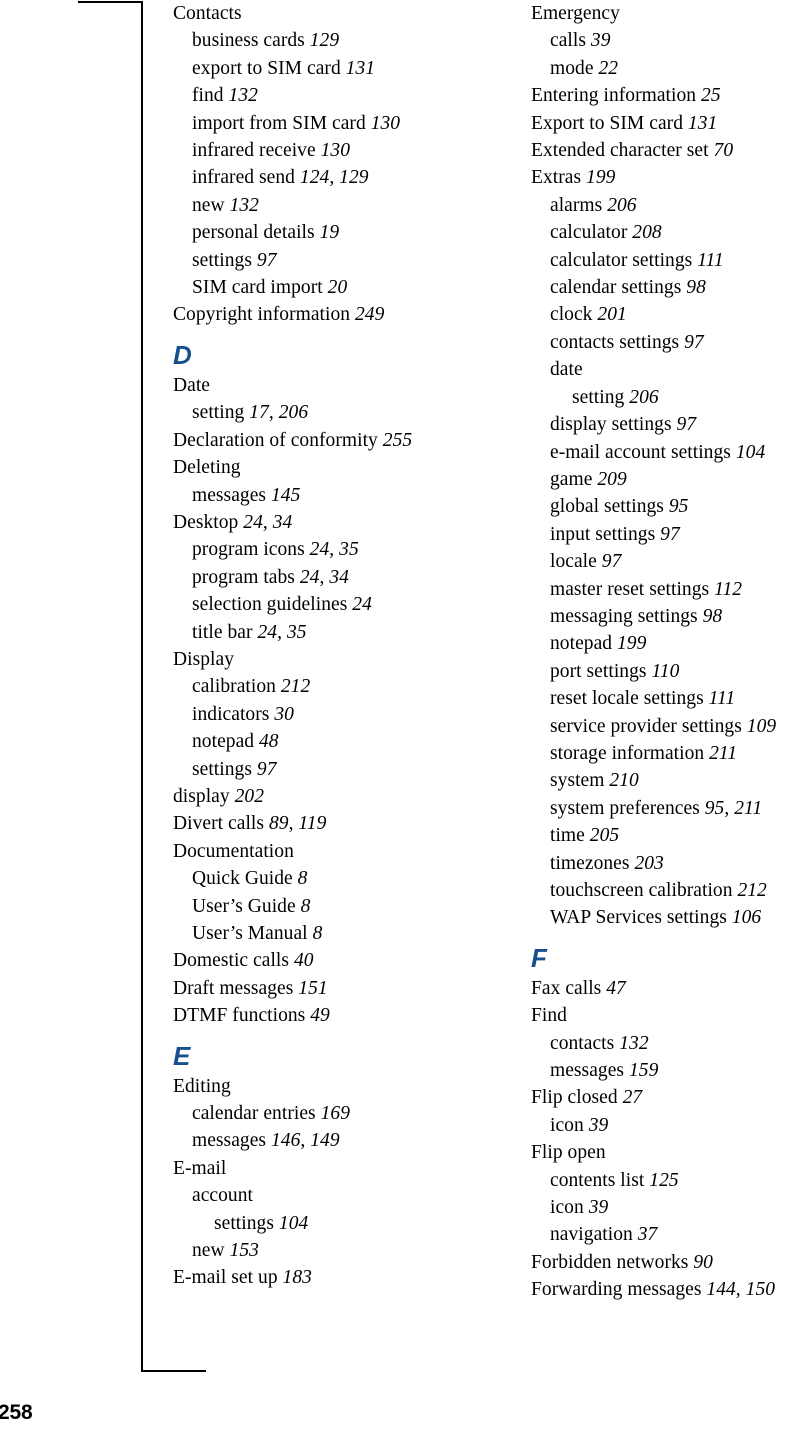 This screenshot has height=1436, width=801. Describe the element at coordinates (338, 205) in the screenshot. I see `index-entry: new 132` at that location.